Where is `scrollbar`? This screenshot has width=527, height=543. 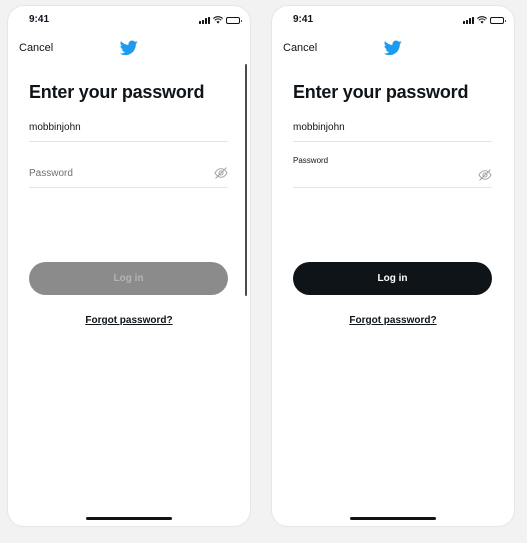 scrollbar is located at coordinates (246, 180).